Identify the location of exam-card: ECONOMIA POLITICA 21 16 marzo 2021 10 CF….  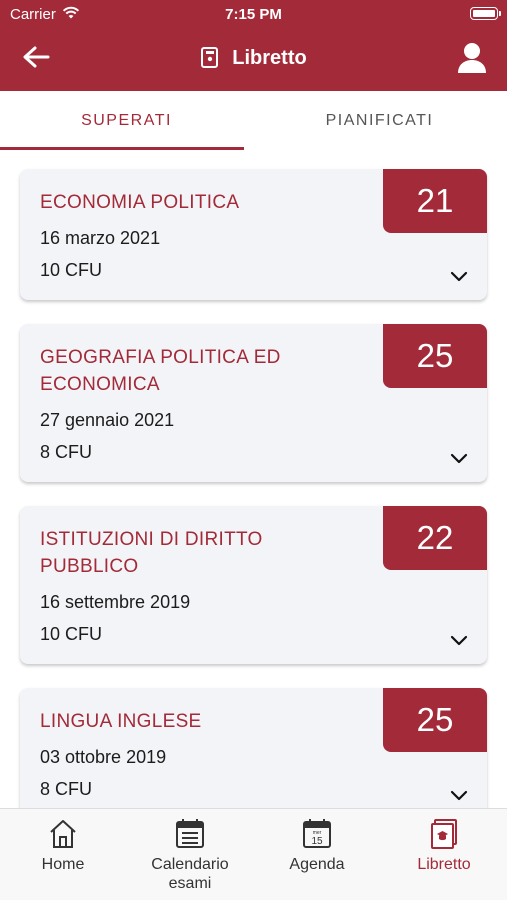
(253, 234).